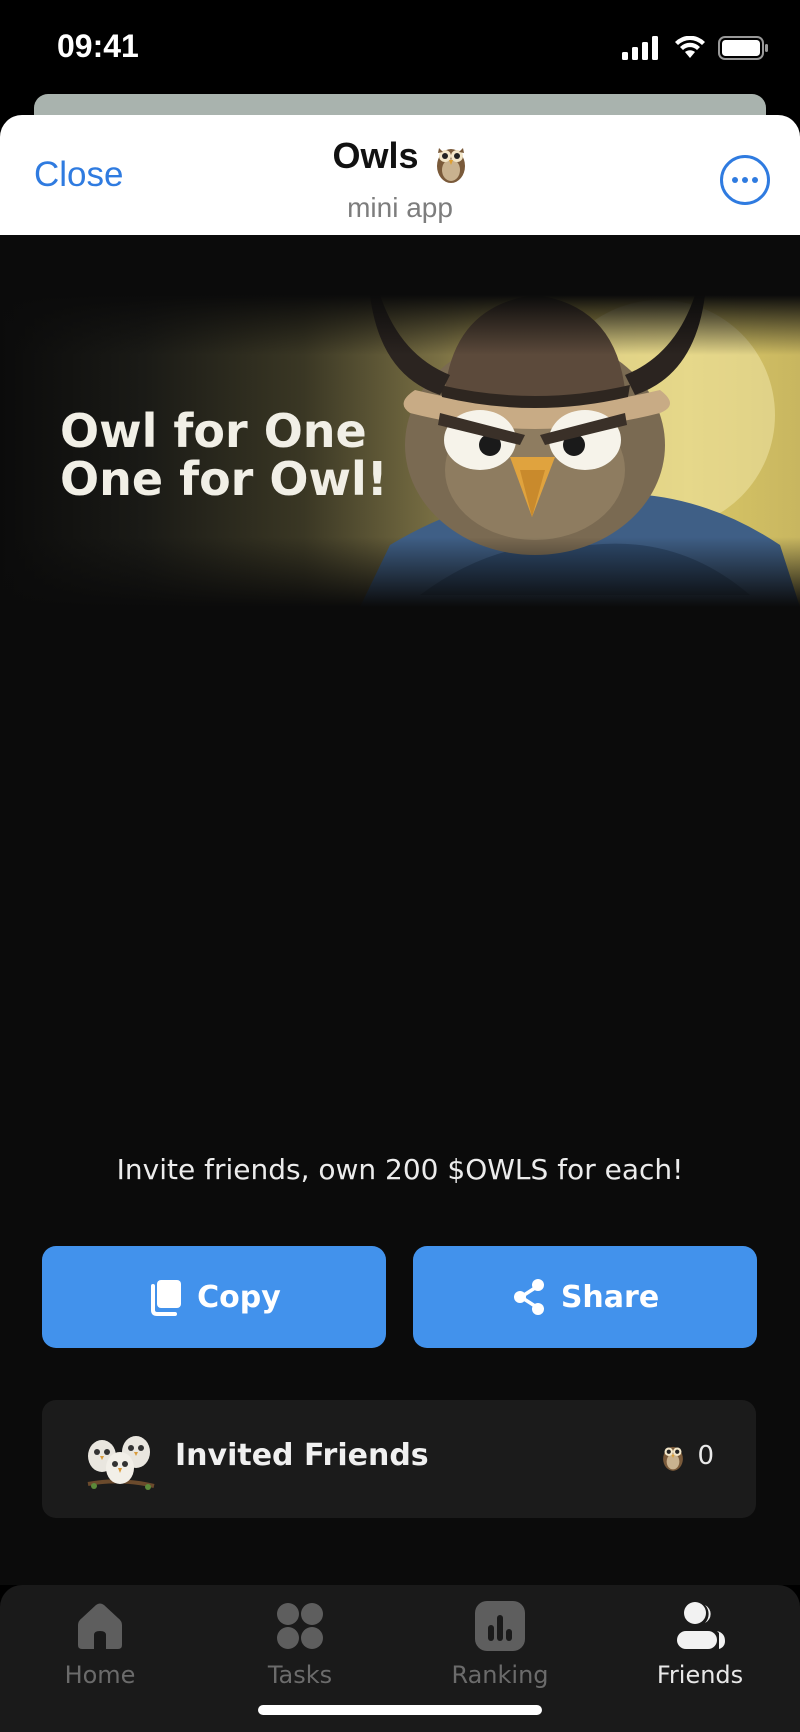 The width and height of the screenshot is (800, 1732). Describe the element at coordinates (300, 1626) in the screenshot. I see `tasks-icon` at that location.